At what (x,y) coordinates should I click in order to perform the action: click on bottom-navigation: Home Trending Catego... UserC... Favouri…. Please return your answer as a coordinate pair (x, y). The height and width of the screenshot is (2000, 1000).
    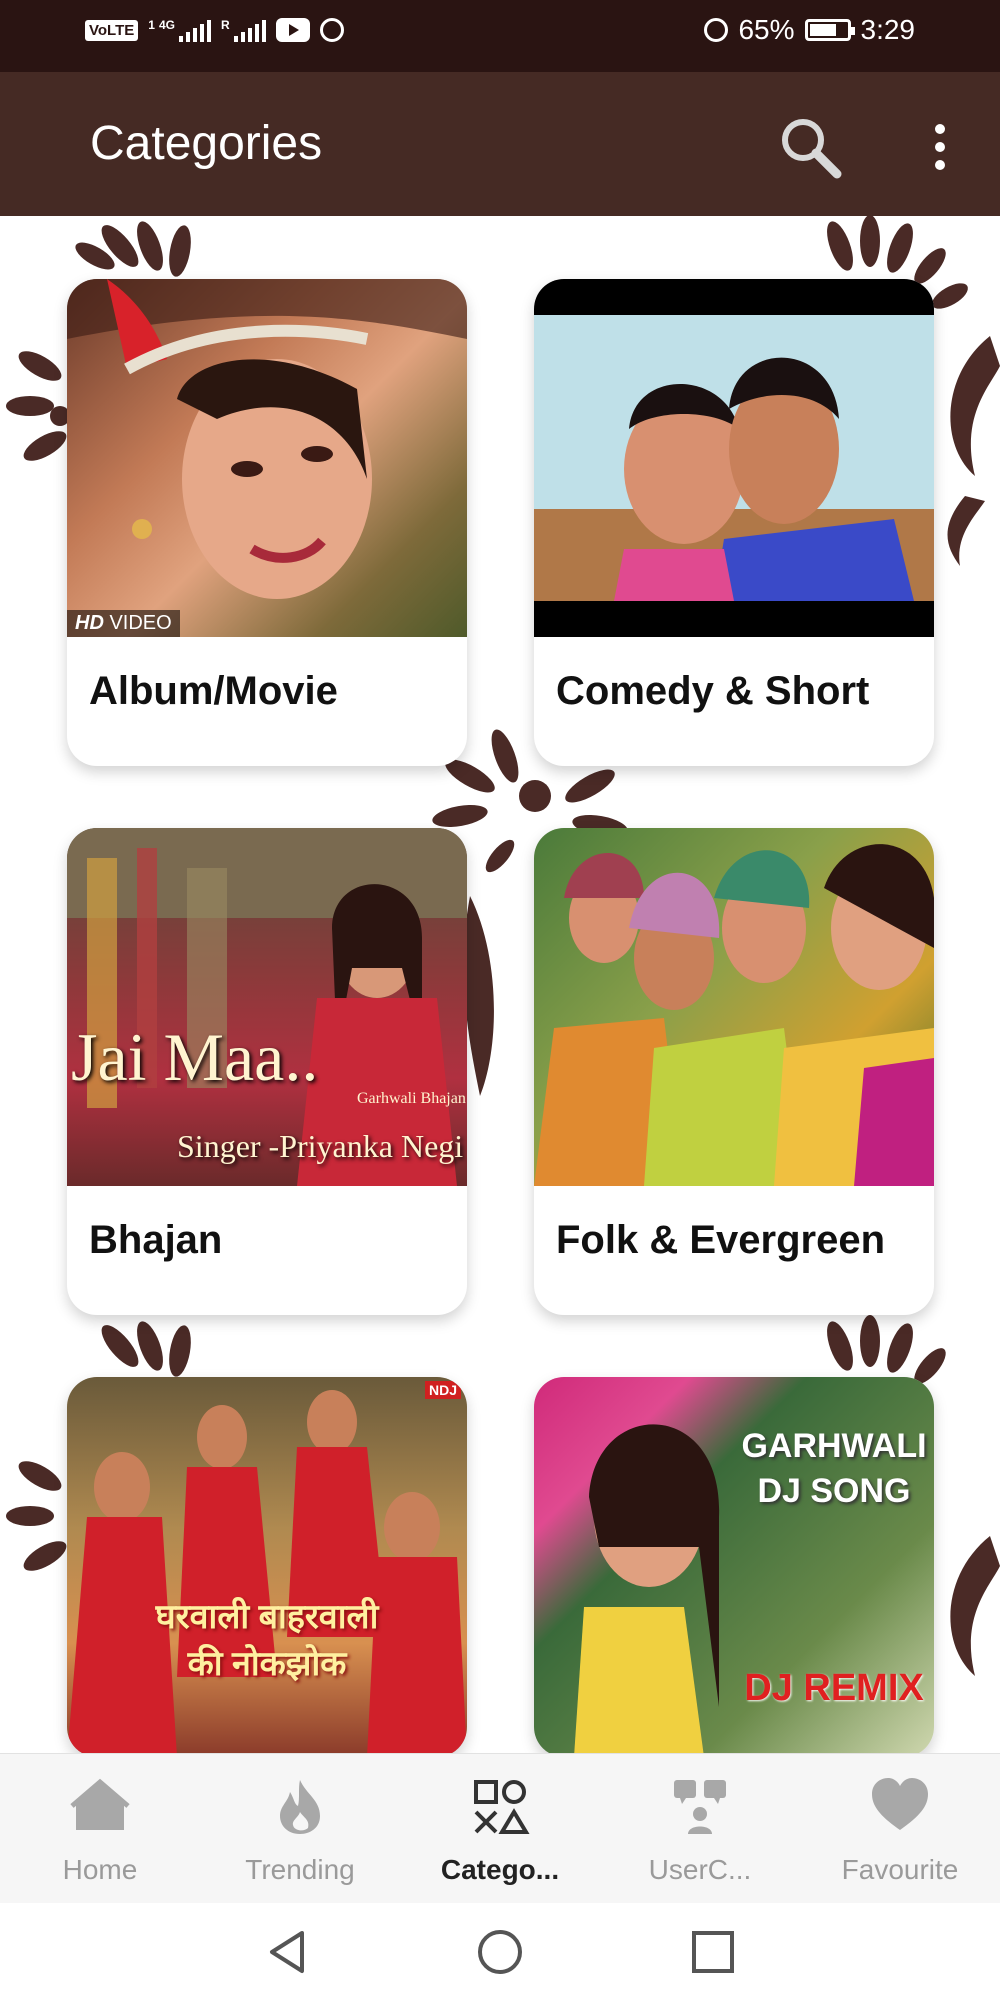
    Looking at the image, I should click on (500, 1828).